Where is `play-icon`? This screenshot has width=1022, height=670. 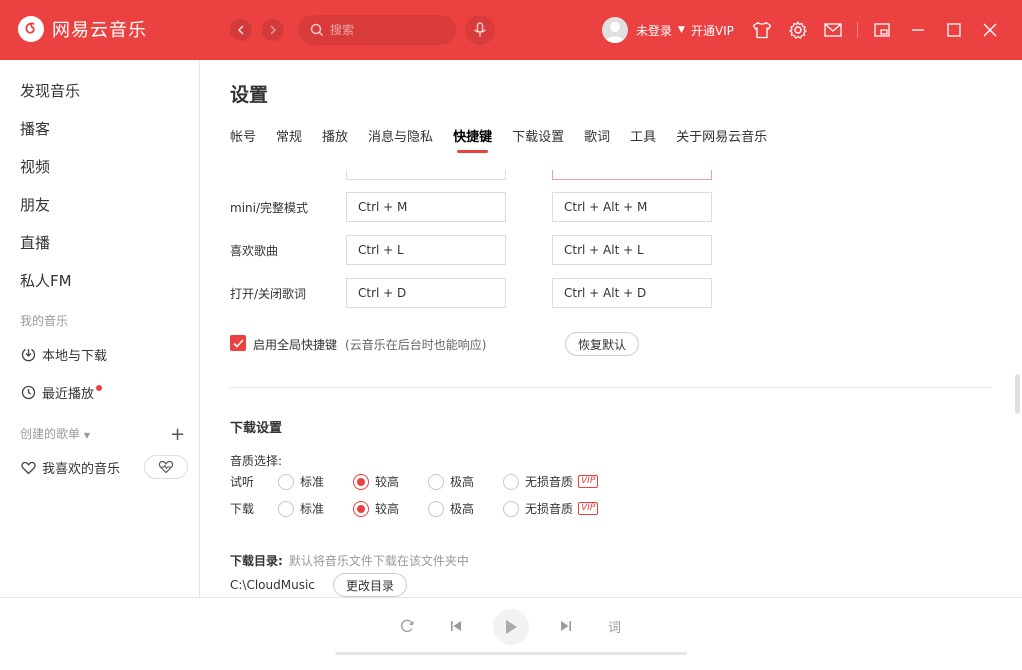
play-icon is located at coordinates (511, 627).